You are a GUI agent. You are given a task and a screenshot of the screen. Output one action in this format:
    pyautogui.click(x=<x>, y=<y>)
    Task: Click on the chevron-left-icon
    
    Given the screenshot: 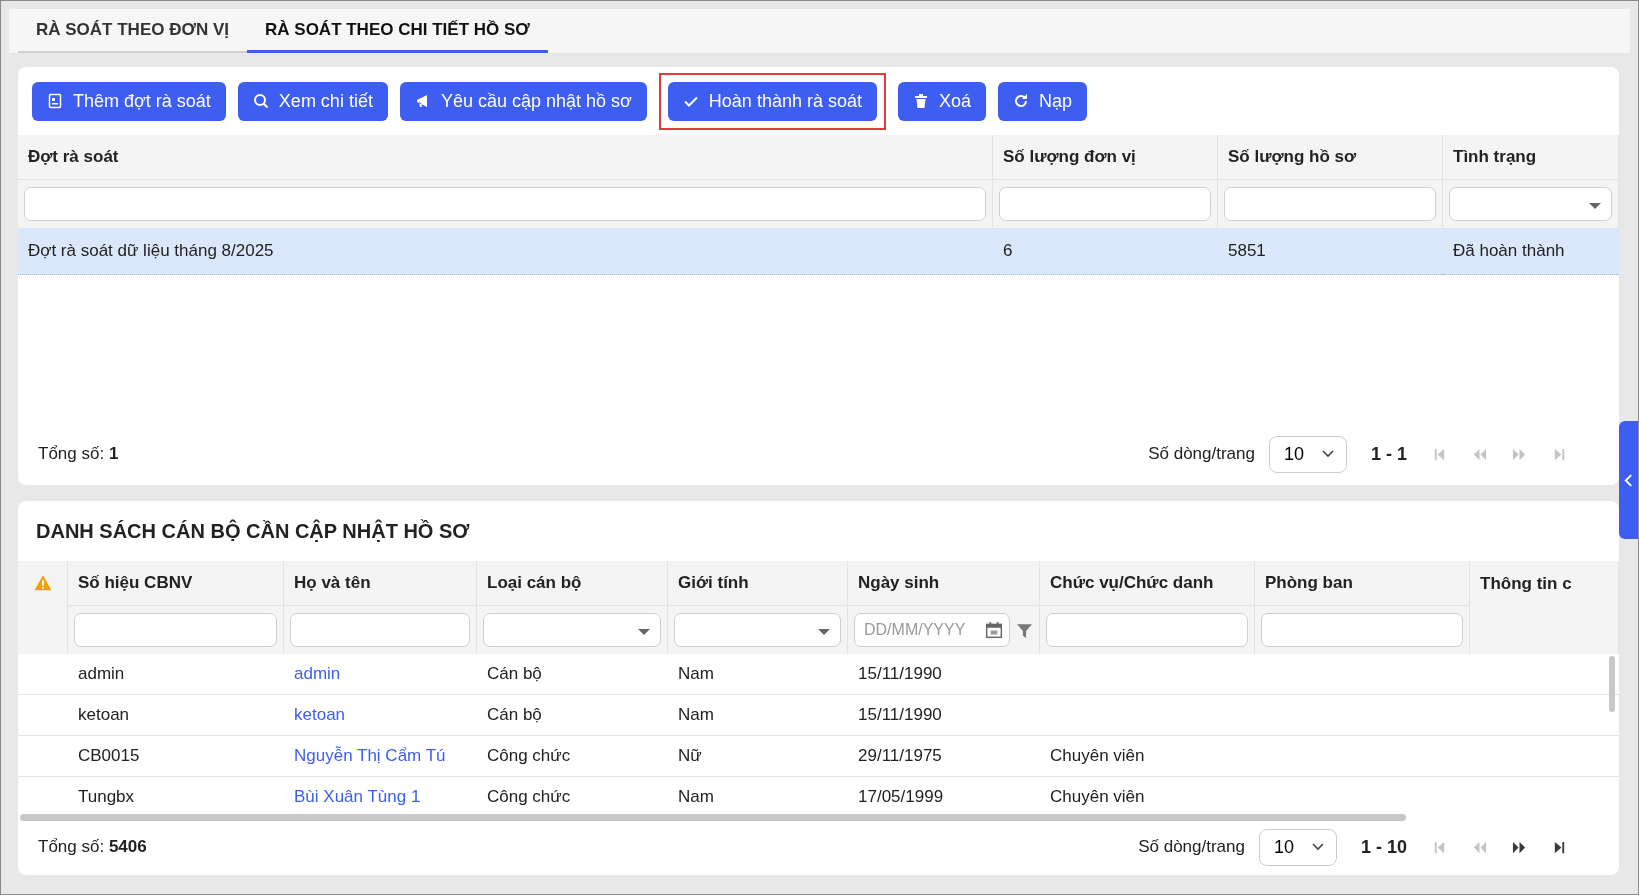 What is the action you would take?
    pyautogui.click(x=1628, y=480)
    